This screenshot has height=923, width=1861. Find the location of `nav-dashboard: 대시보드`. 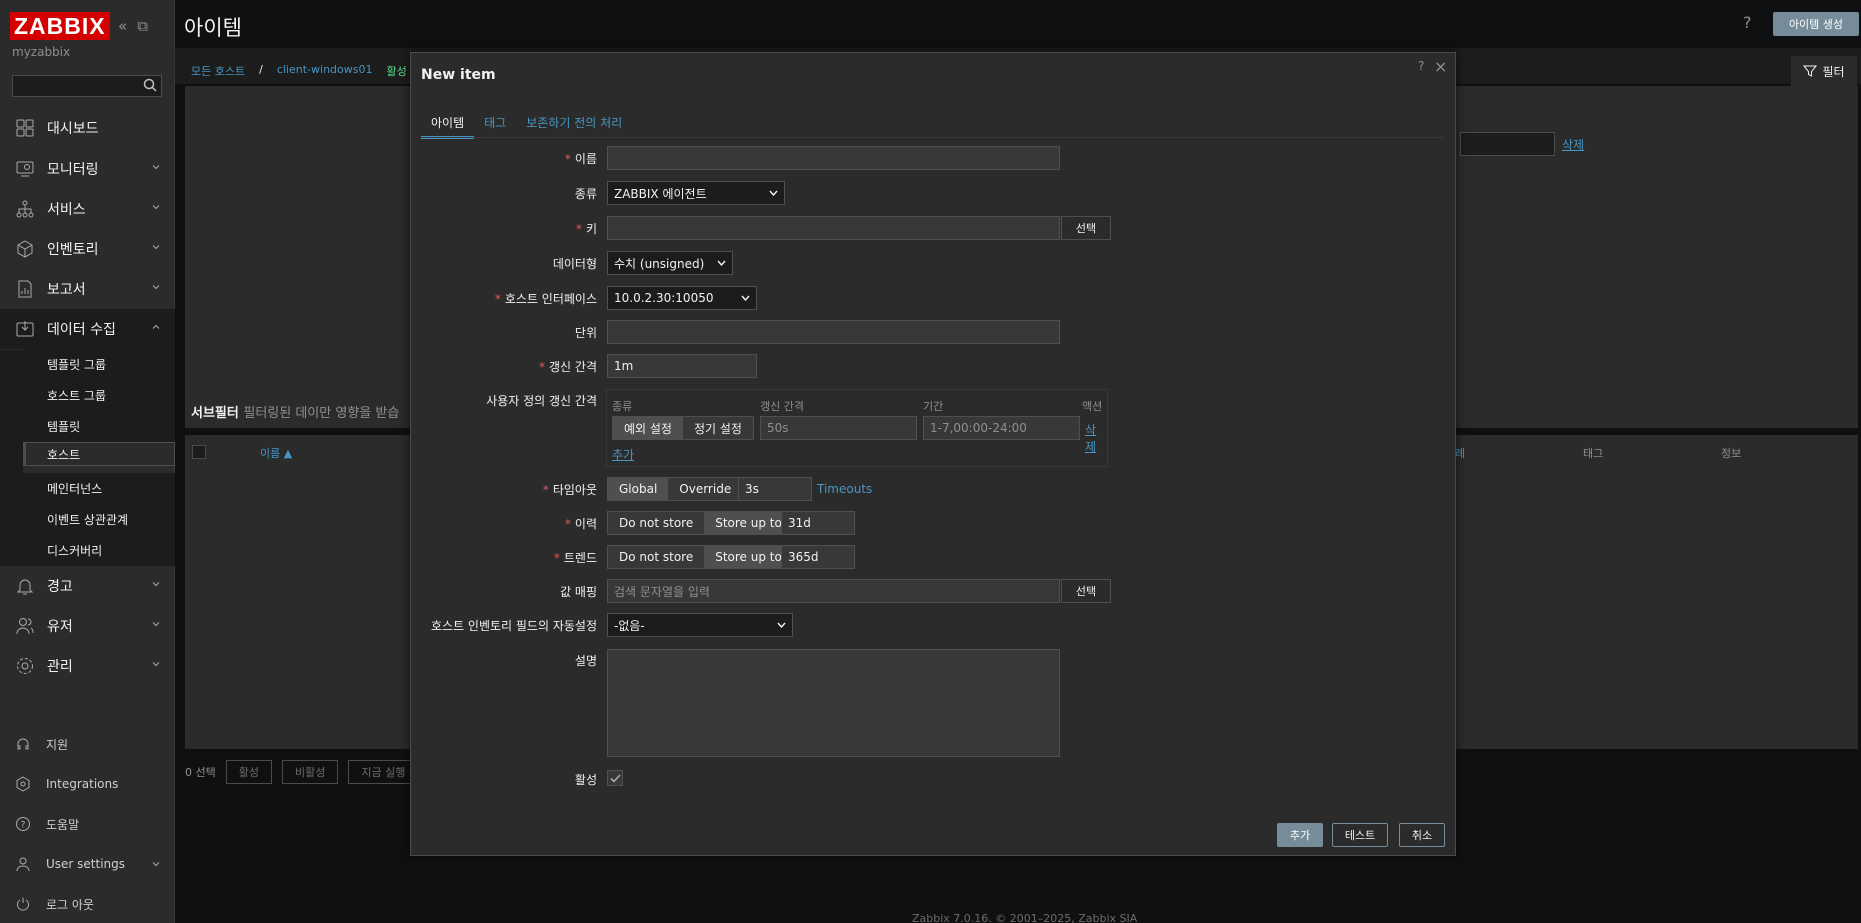

nav-dashboard: 대시보드 is located at coordinates (87, 128).